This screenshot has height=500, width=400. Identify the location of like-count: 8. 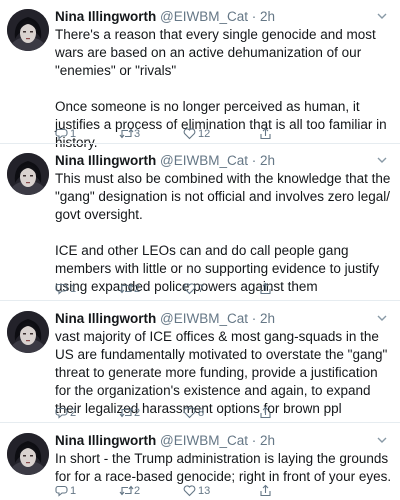
(201, 413).